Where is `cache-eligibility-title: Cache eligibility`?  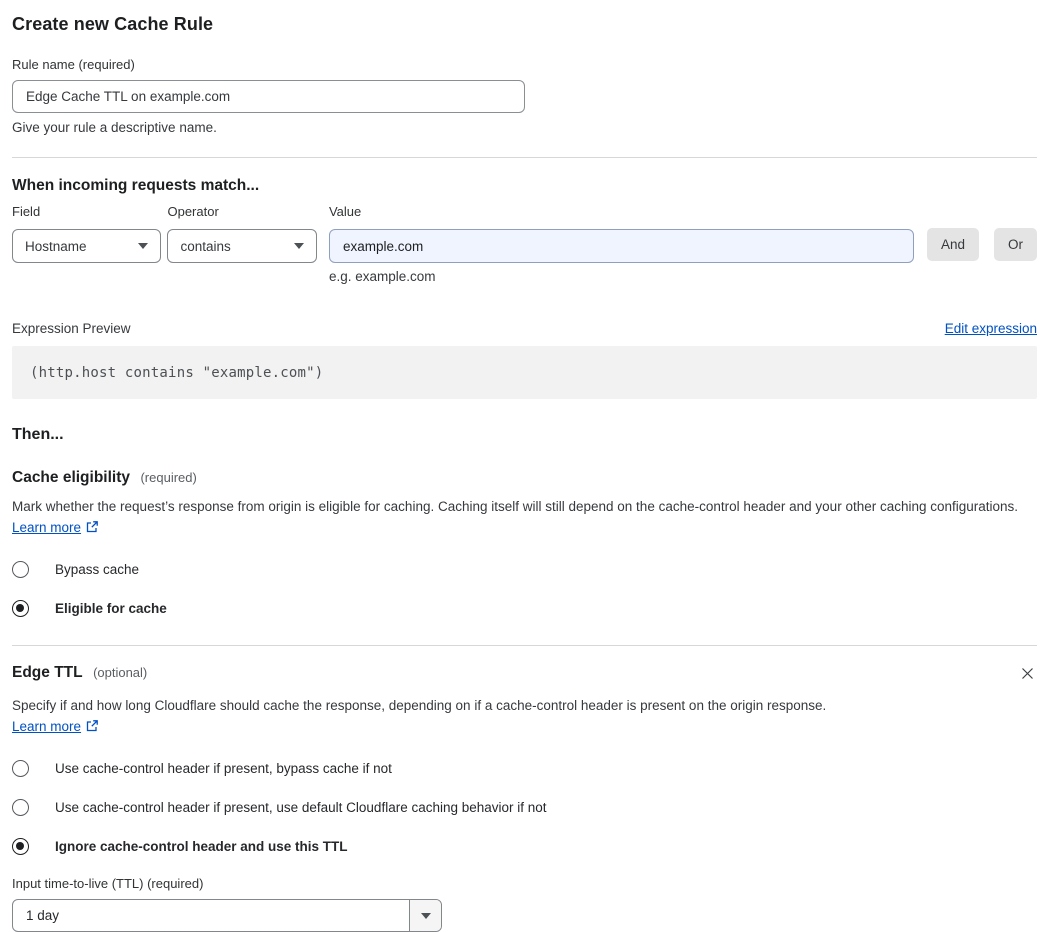 cache-eligibility-title: Cache eligibility is located at coordinates (71, 477).